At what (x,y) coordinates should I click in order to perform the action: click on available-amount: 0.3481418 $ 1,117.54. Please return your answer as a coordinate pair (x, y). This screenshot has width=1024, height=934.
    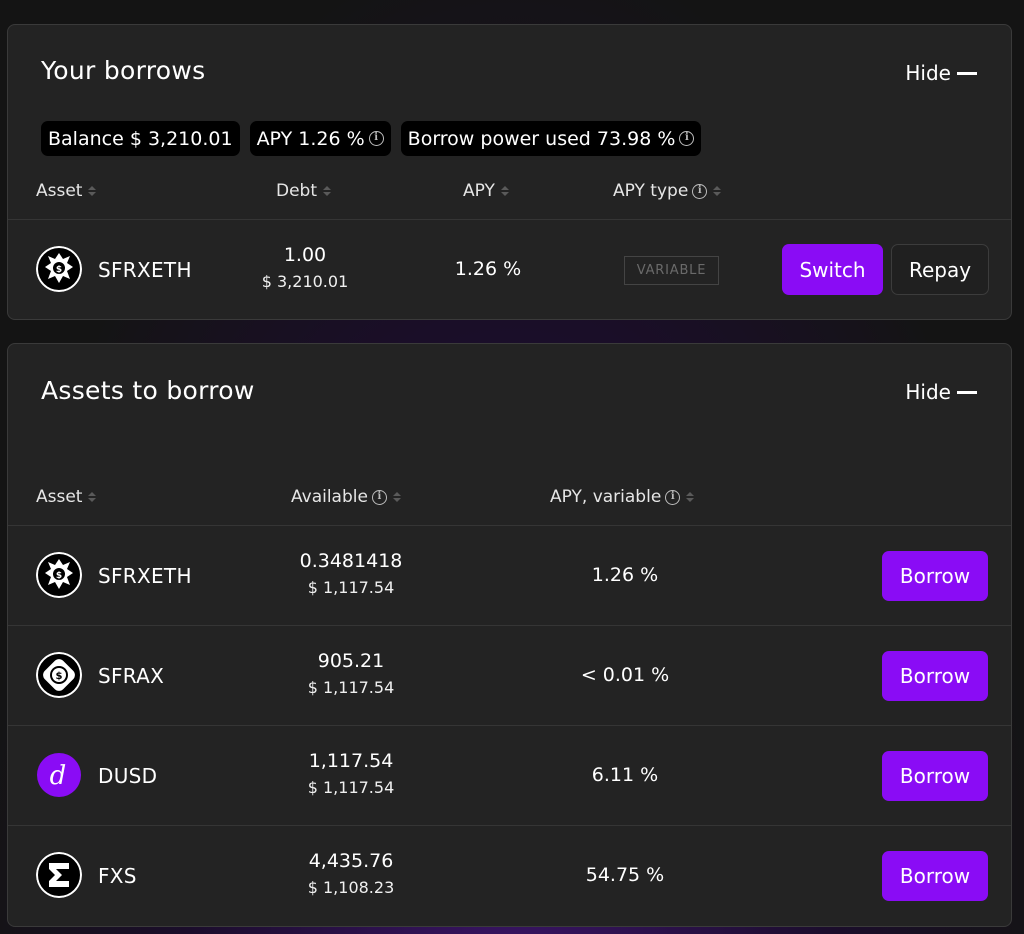
    Looking at the image, I should click on (351, 573).